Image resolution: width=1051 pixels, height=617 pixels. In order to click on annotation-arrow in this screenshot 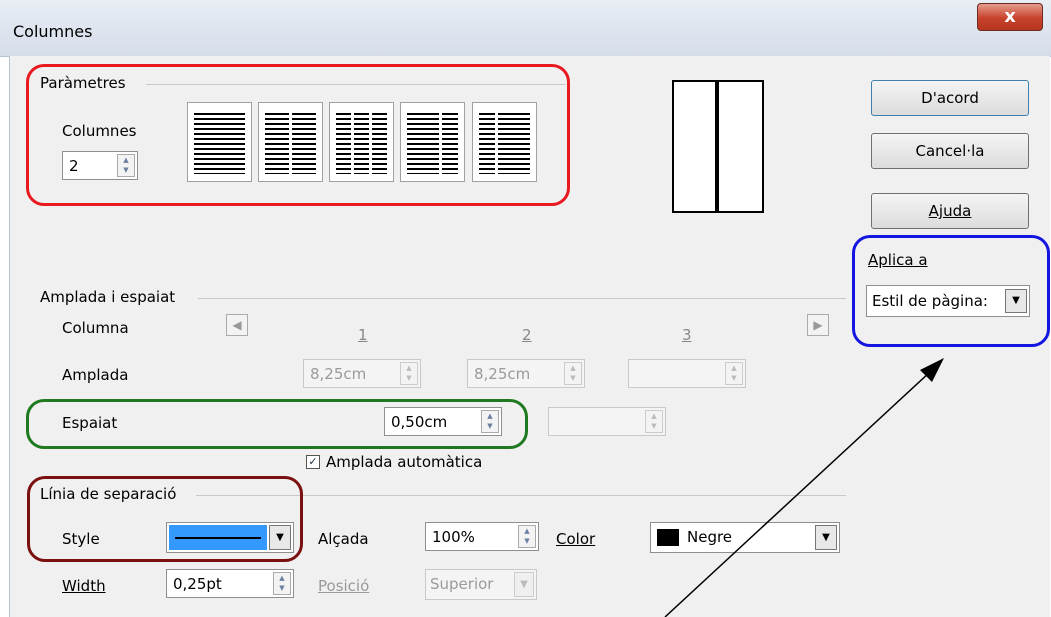, I will do `click(804, 487)`.